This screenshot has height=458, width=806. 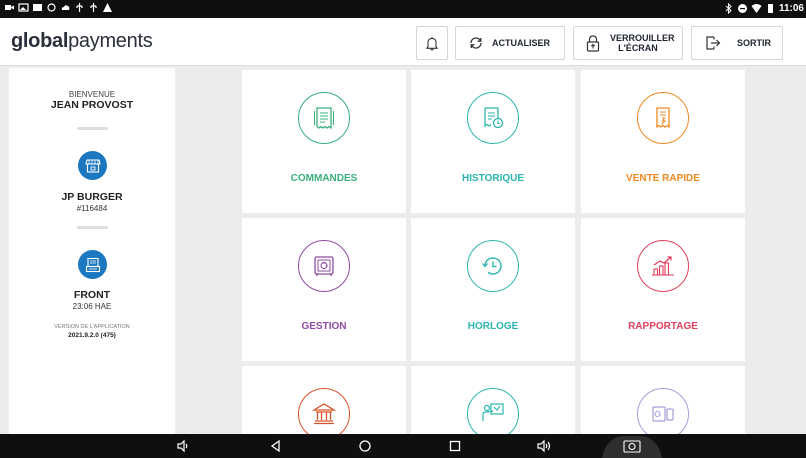 I want to click on usb-notification-icon, so click(x=79, y=7).